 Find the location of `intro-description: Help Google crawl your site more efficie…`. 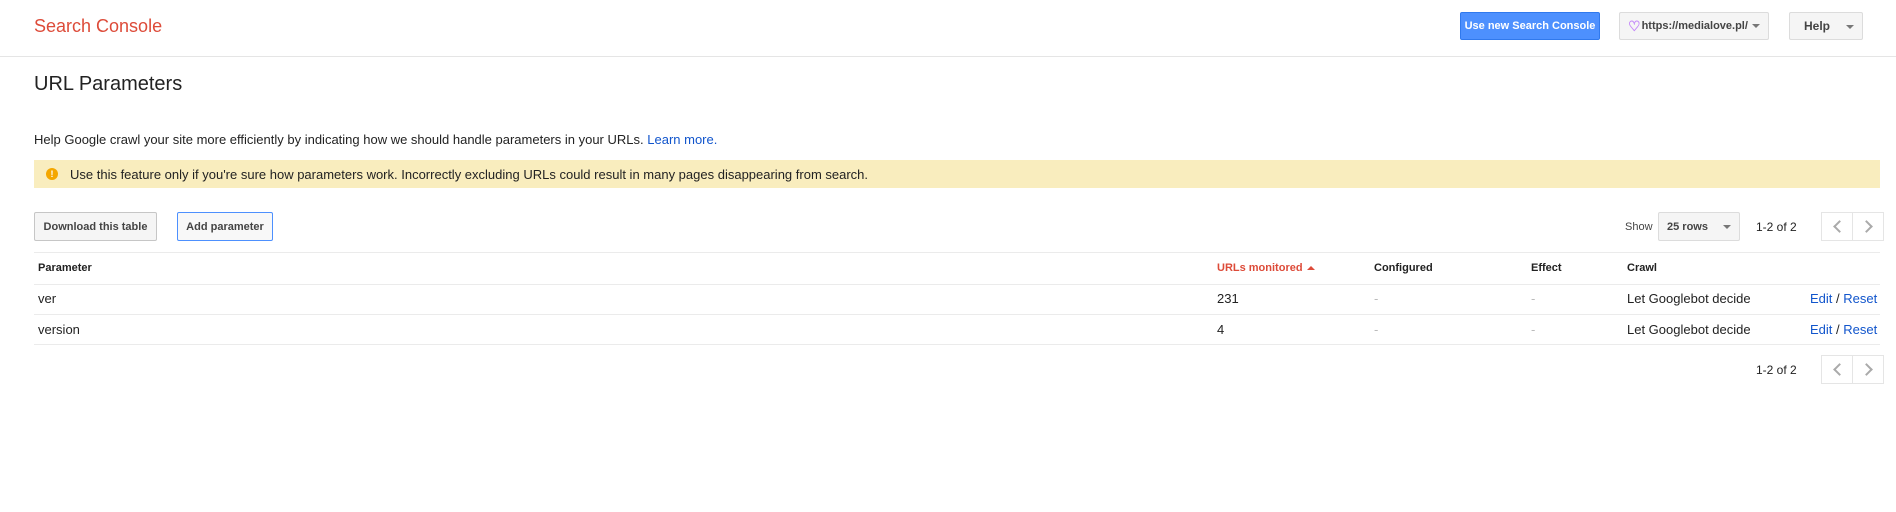

intro-description: Help Google crawl your site more efficie… is located at coordinates (339, 139).